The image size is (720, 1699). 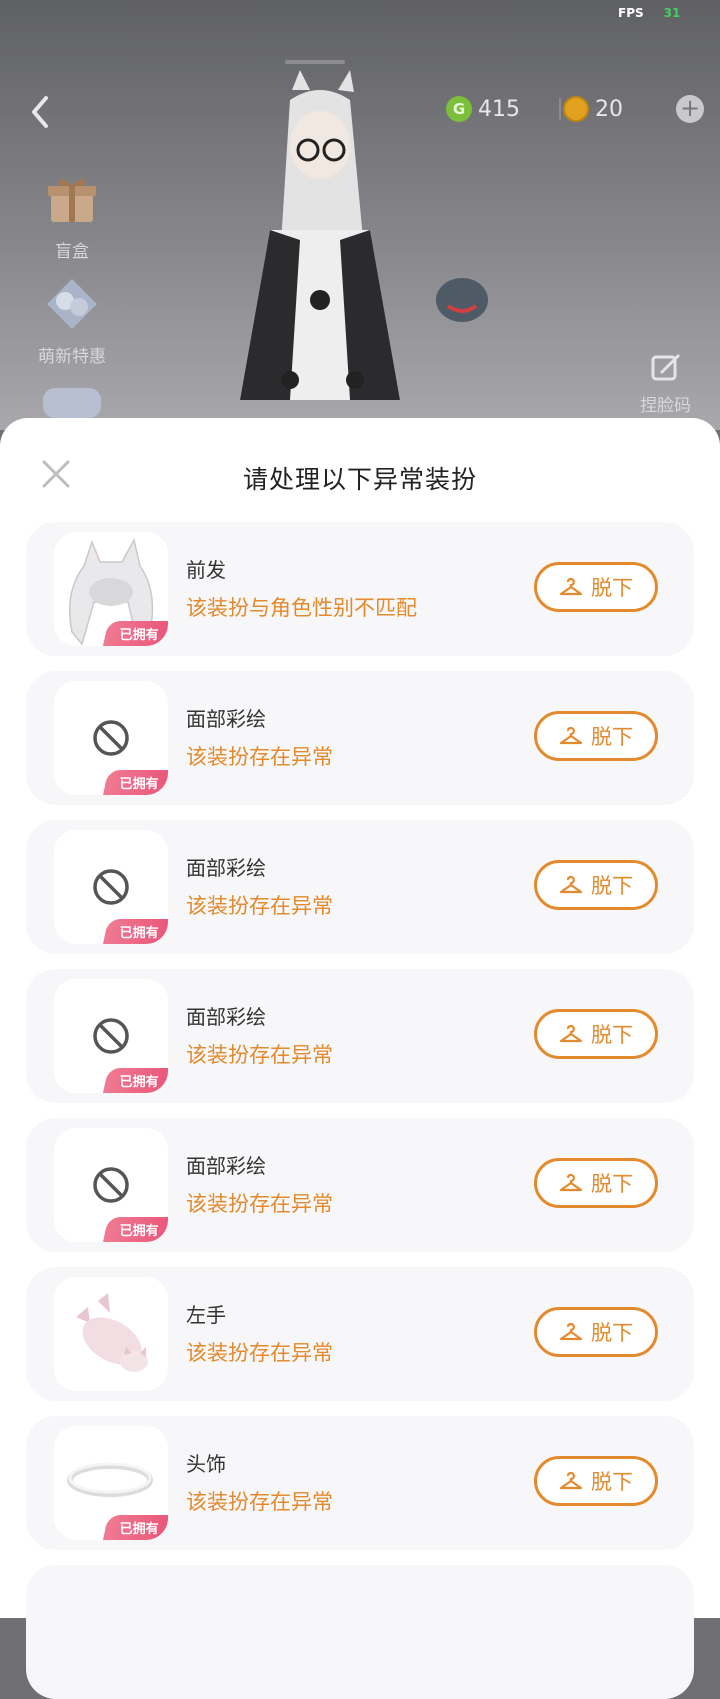 I want to click on pinch-face-label: 捏脸码, so click(x=665, y=406).